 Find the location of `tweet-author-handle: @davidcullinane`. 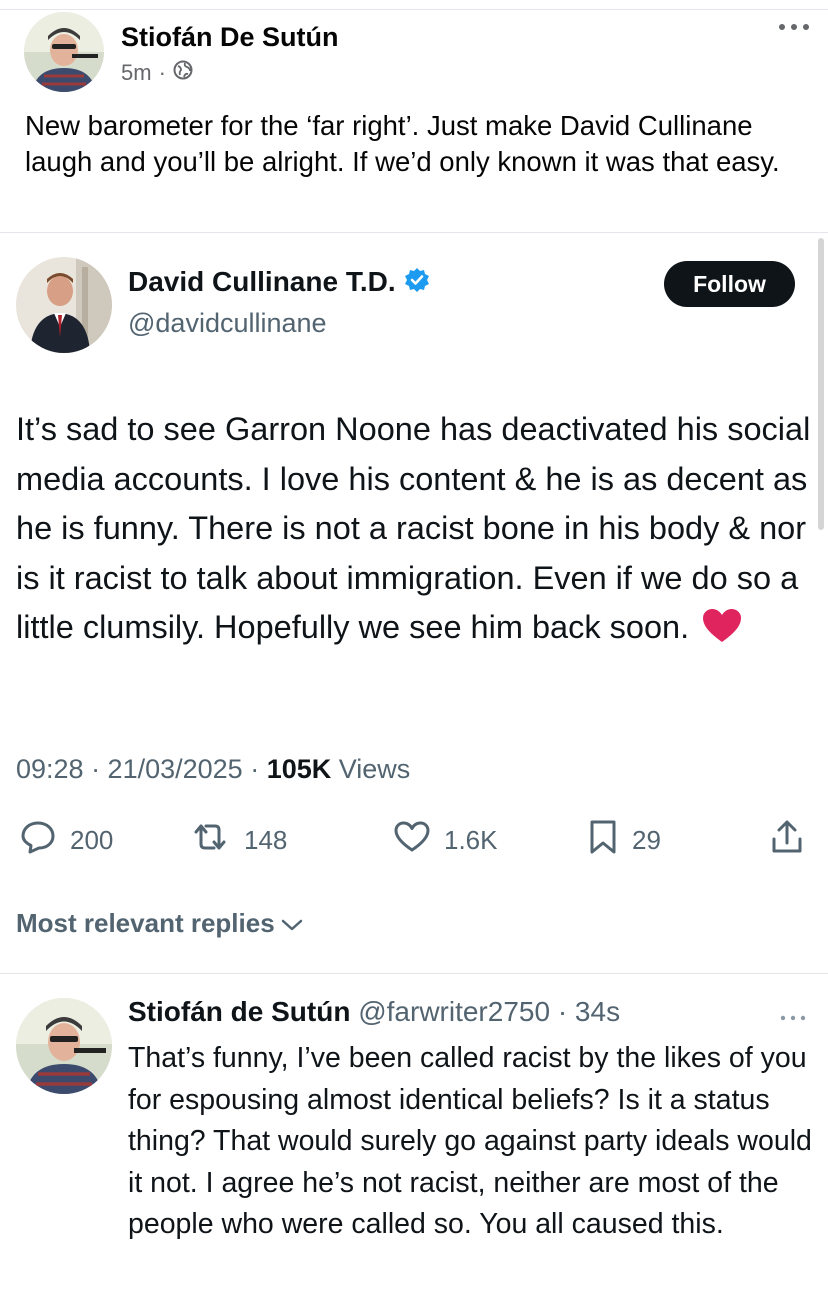

tweet-author-handle: @davidcullinane is located at coordinates (227, 323).